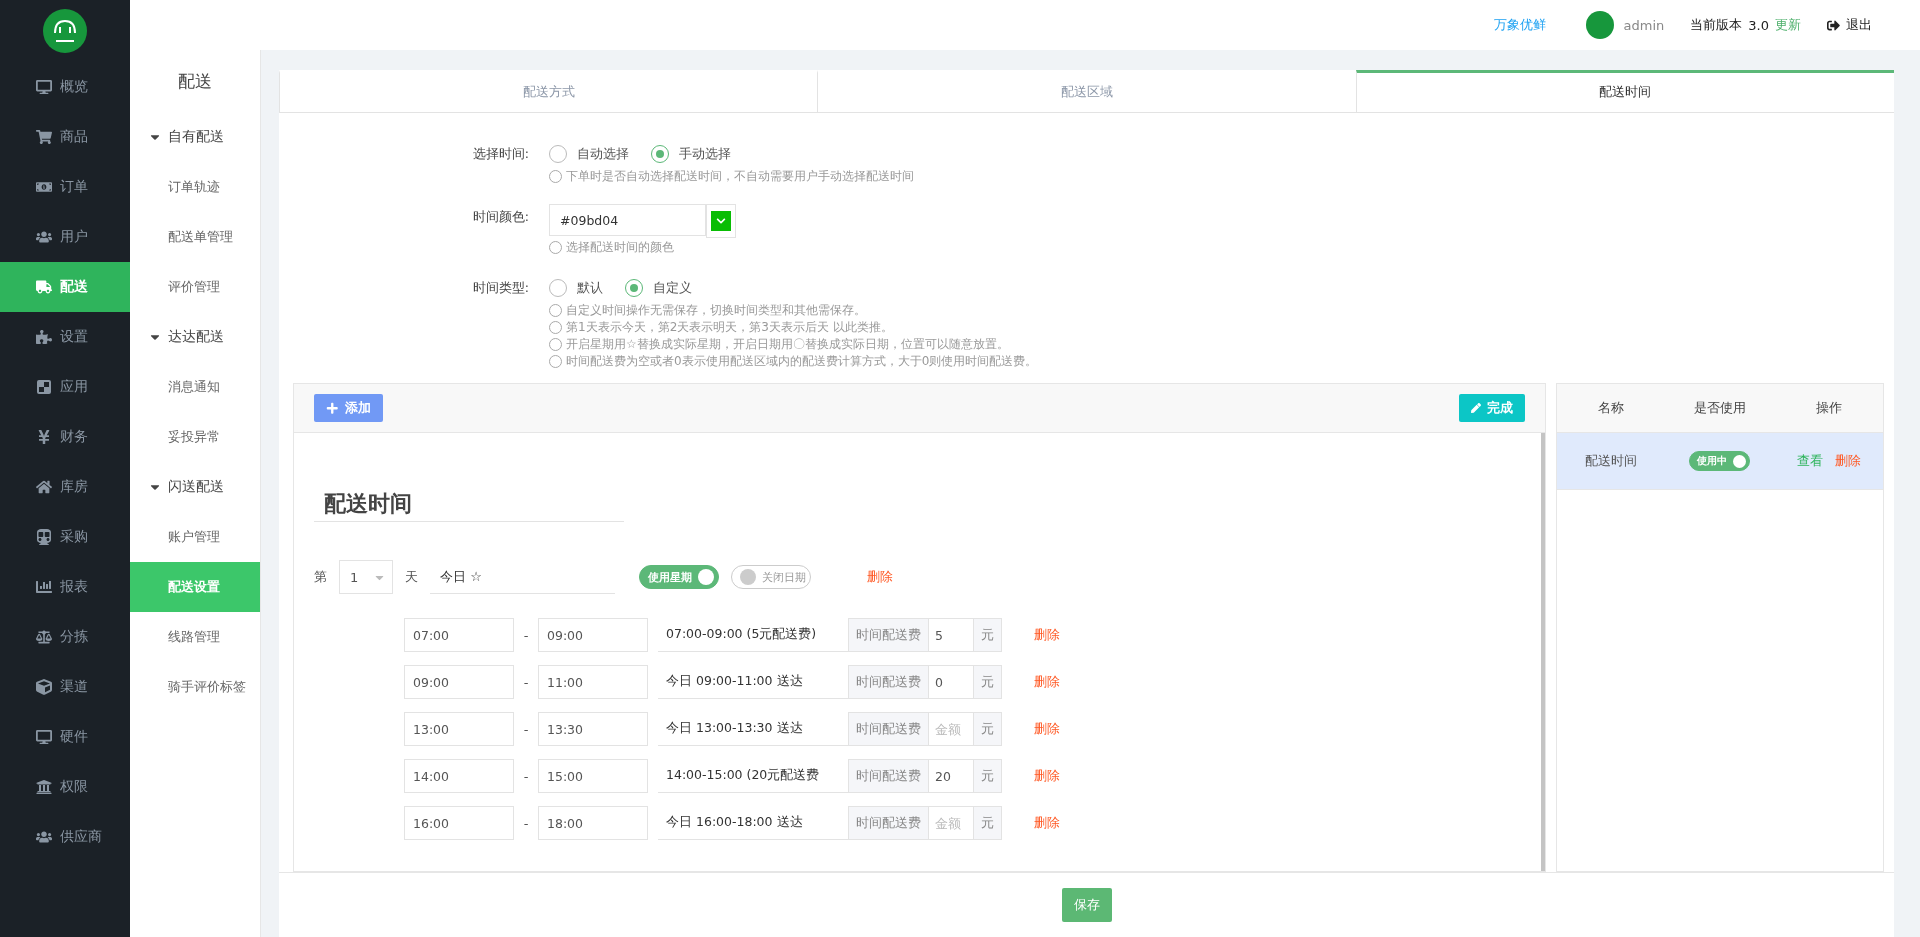 The width and height of the screenshot is (1920, 937). Describe the element at coordinates (65, 687) in the screenshot. I see `nav-item: 渠道` at that location.